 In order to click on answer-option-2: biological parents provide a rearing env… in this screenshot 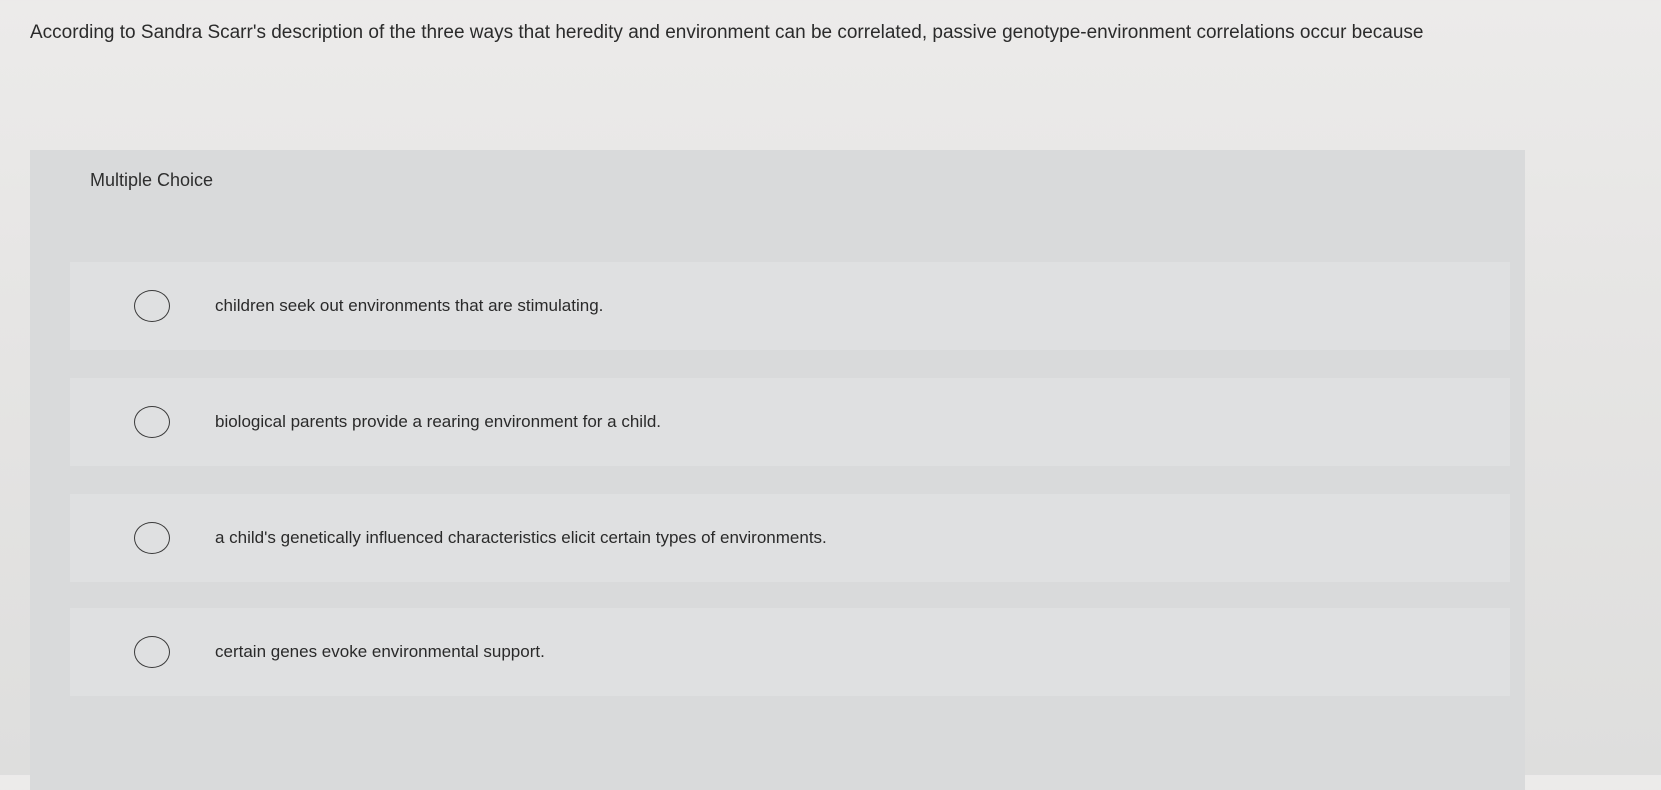, I will do `click(790, 422)`.